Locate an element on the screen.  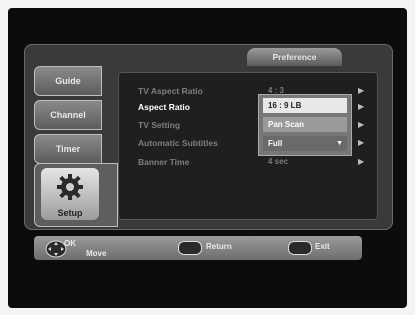
dropdown-option: Full ▼ is located at coordinates (305, 143).